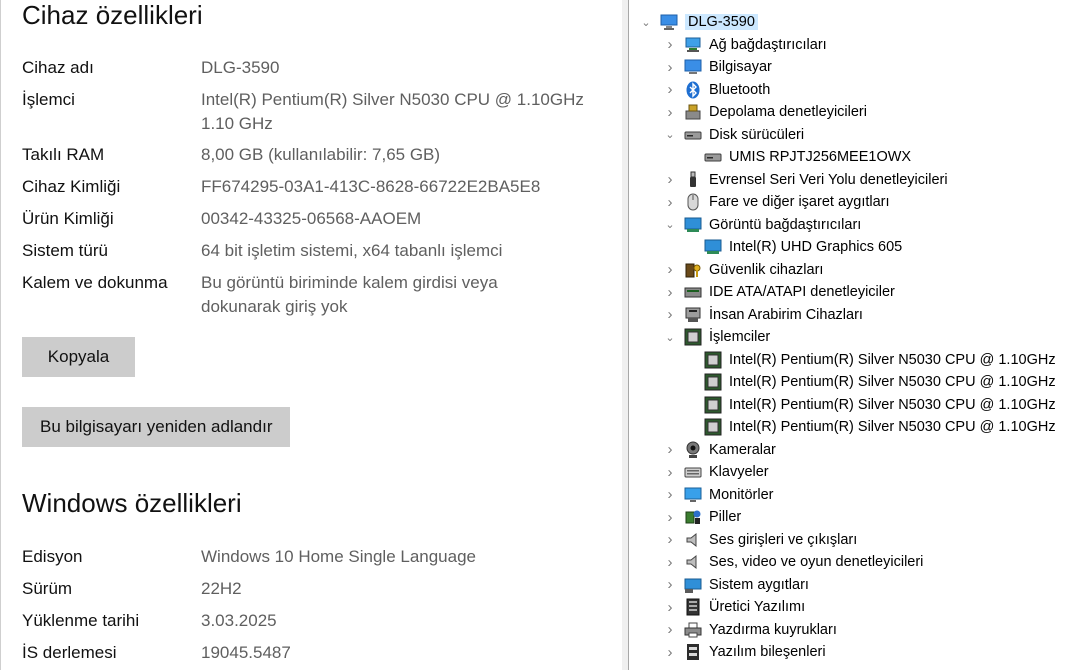 This screenshot has width=1077, height=670. What do you see at coordinates (68, 218) in the screenshot?
I see `spec-label: Ürün Kimliği` at bounding box center [68, 218].